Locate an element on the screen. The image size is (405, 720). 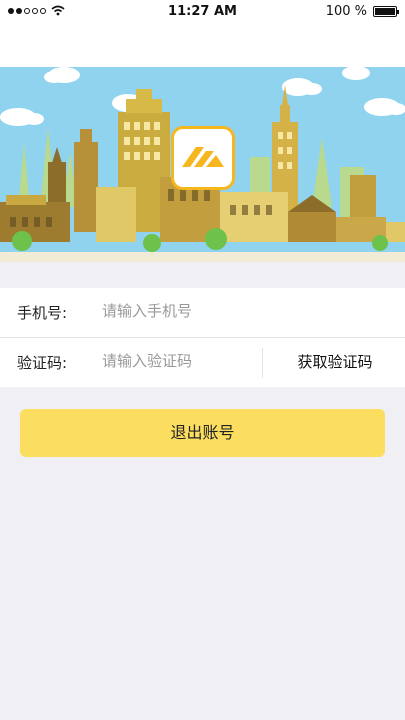
app-logo-icon is located at coordinates (203, 158).